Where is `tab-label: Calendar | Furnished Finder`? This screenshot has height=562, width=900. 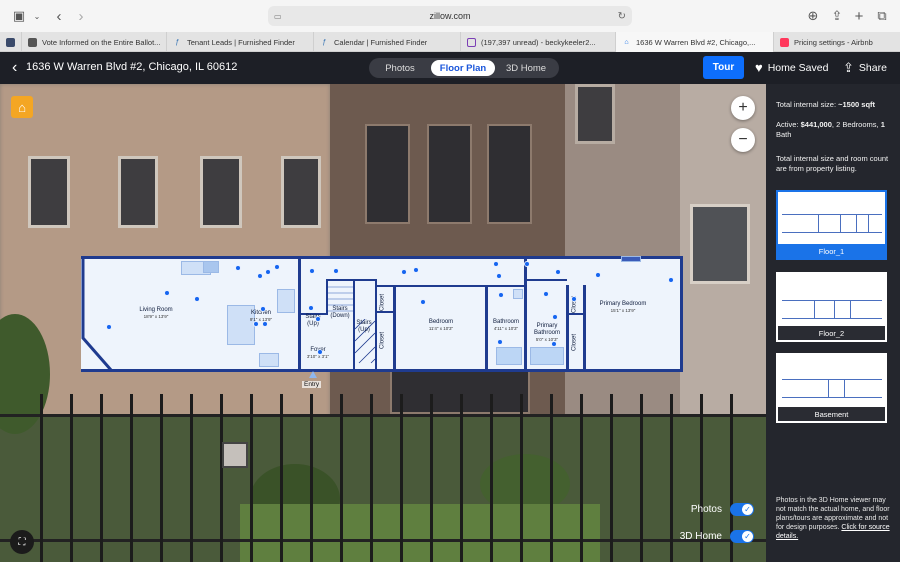 tab-label: Calendar | Furnished Finder is located at coordinates (381, 42).